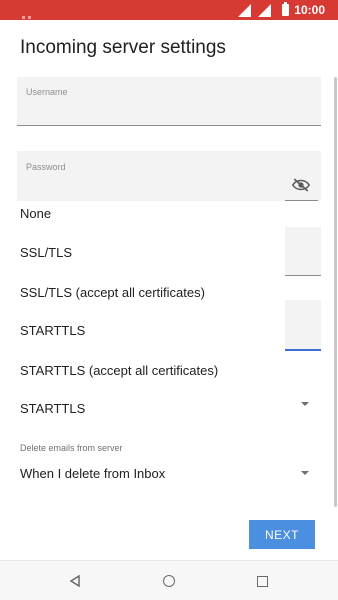  What do you see at coordinates (264, 10) in the screenshot?
I see `cell-signal-icon` at bounding box center [264, 10].